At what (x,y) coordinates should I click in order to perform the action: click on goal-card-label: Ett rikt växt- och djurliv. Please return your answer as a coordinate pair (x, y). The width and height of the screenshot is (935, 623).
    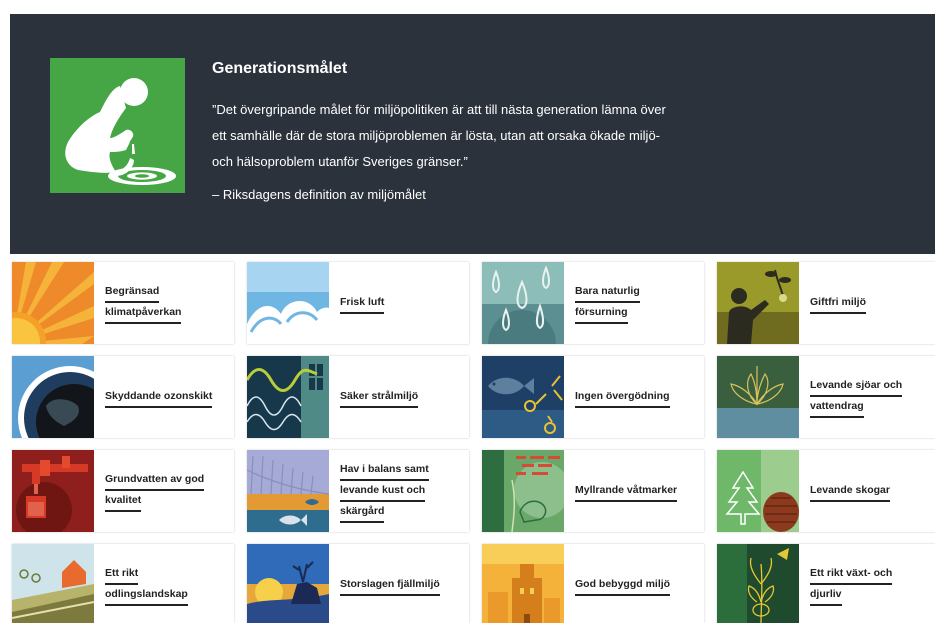
    Looking at the image, I should click on (872, 583).